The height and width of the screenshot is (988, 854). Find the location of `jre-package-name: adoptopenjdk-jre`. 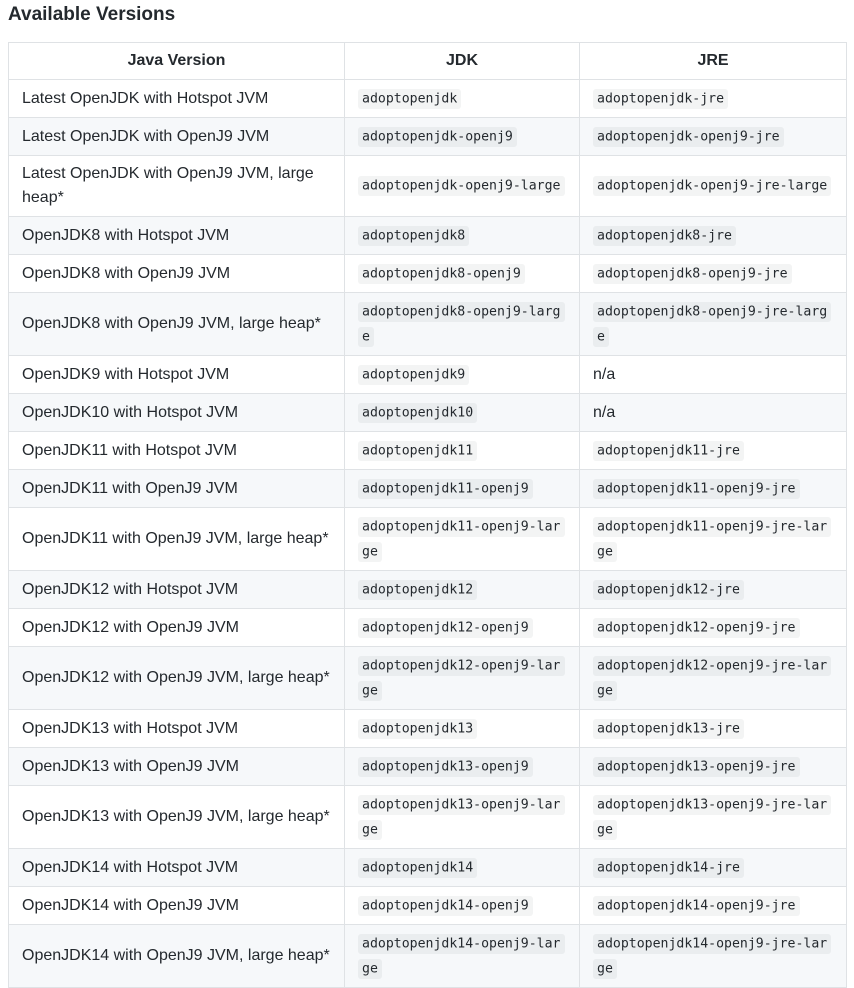

jre-package-name: adoptopenjdk-jre is located at coordinates (661, 98).